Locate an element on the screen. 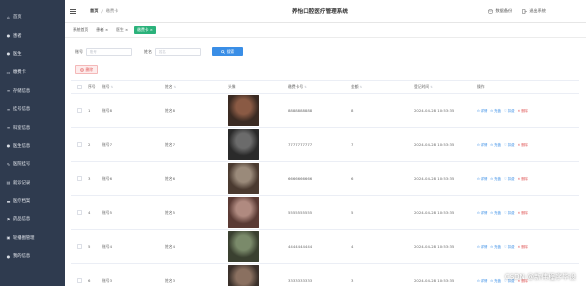 The width and height of the screenshot is (586, 286). cell-account: 账号6 is located at coordinates (107, 178).